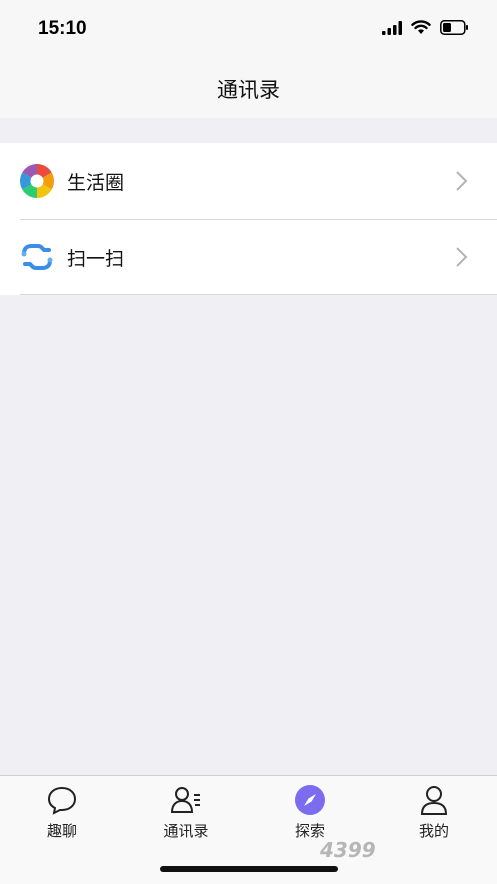  I want to click on chat-bubble-icon, so click(62, 800).